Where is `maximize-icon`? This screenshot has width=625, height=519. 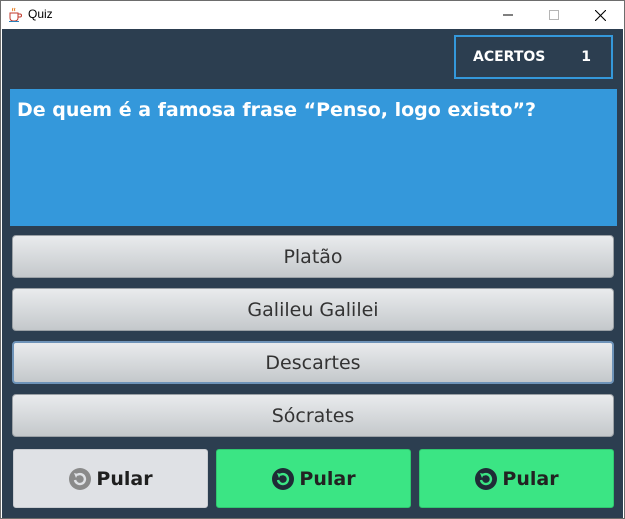
maximize-icon is located at coordinates (554, 15).